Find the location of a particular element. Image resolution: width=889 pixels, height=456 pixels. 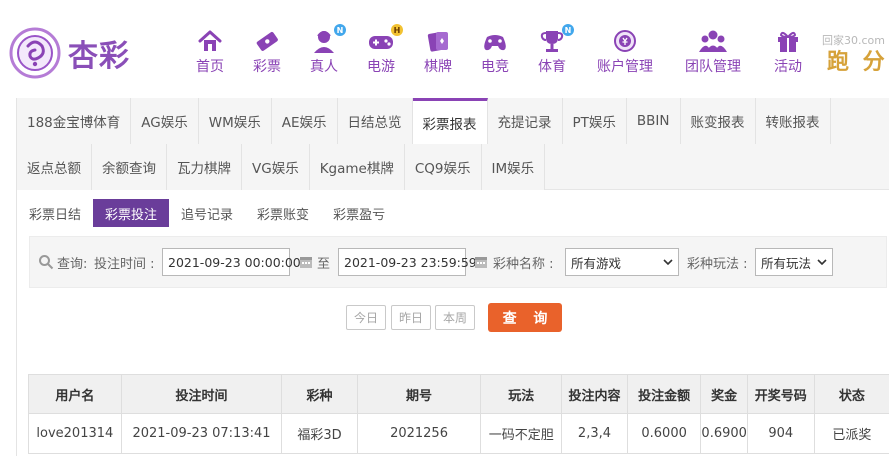

bet-time-label: 投注时间 : is located at coordinates (124, 264).